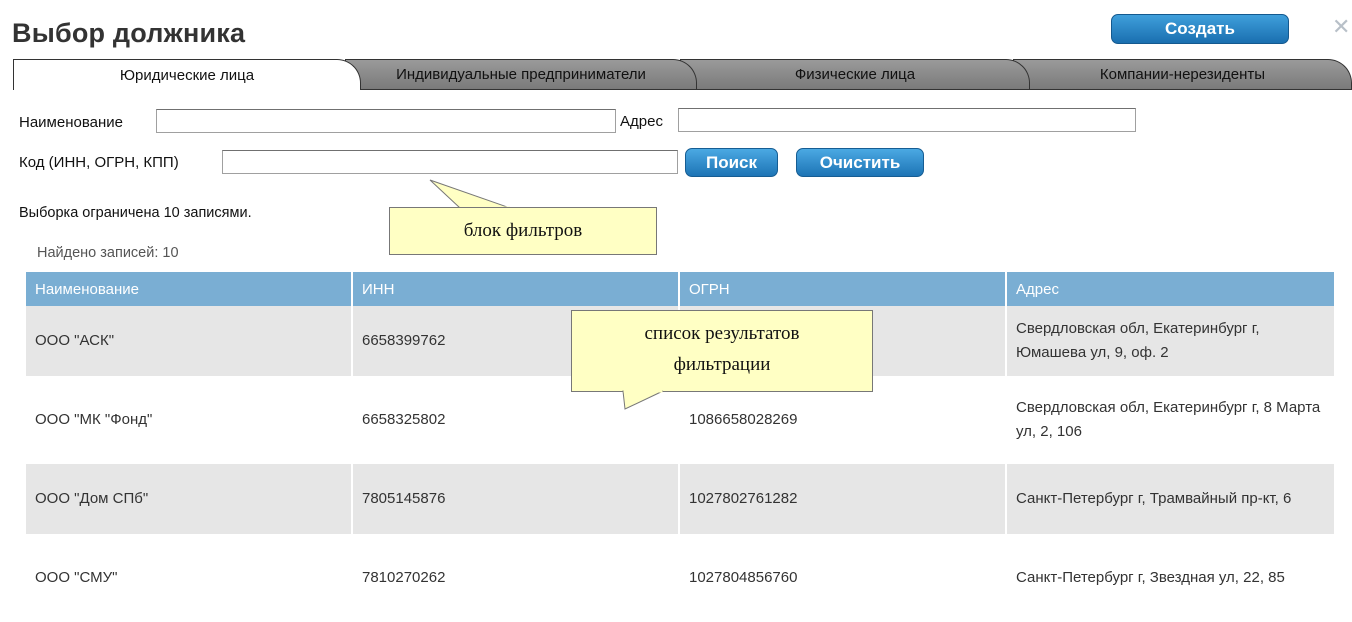 This screenshot has height=622, width=1352. What do you see at coordinates (99, 162) in the screenshot?
I see `code-label: Код (ИНН, ОГРН, КПП)` at bounding box center [99, 162].